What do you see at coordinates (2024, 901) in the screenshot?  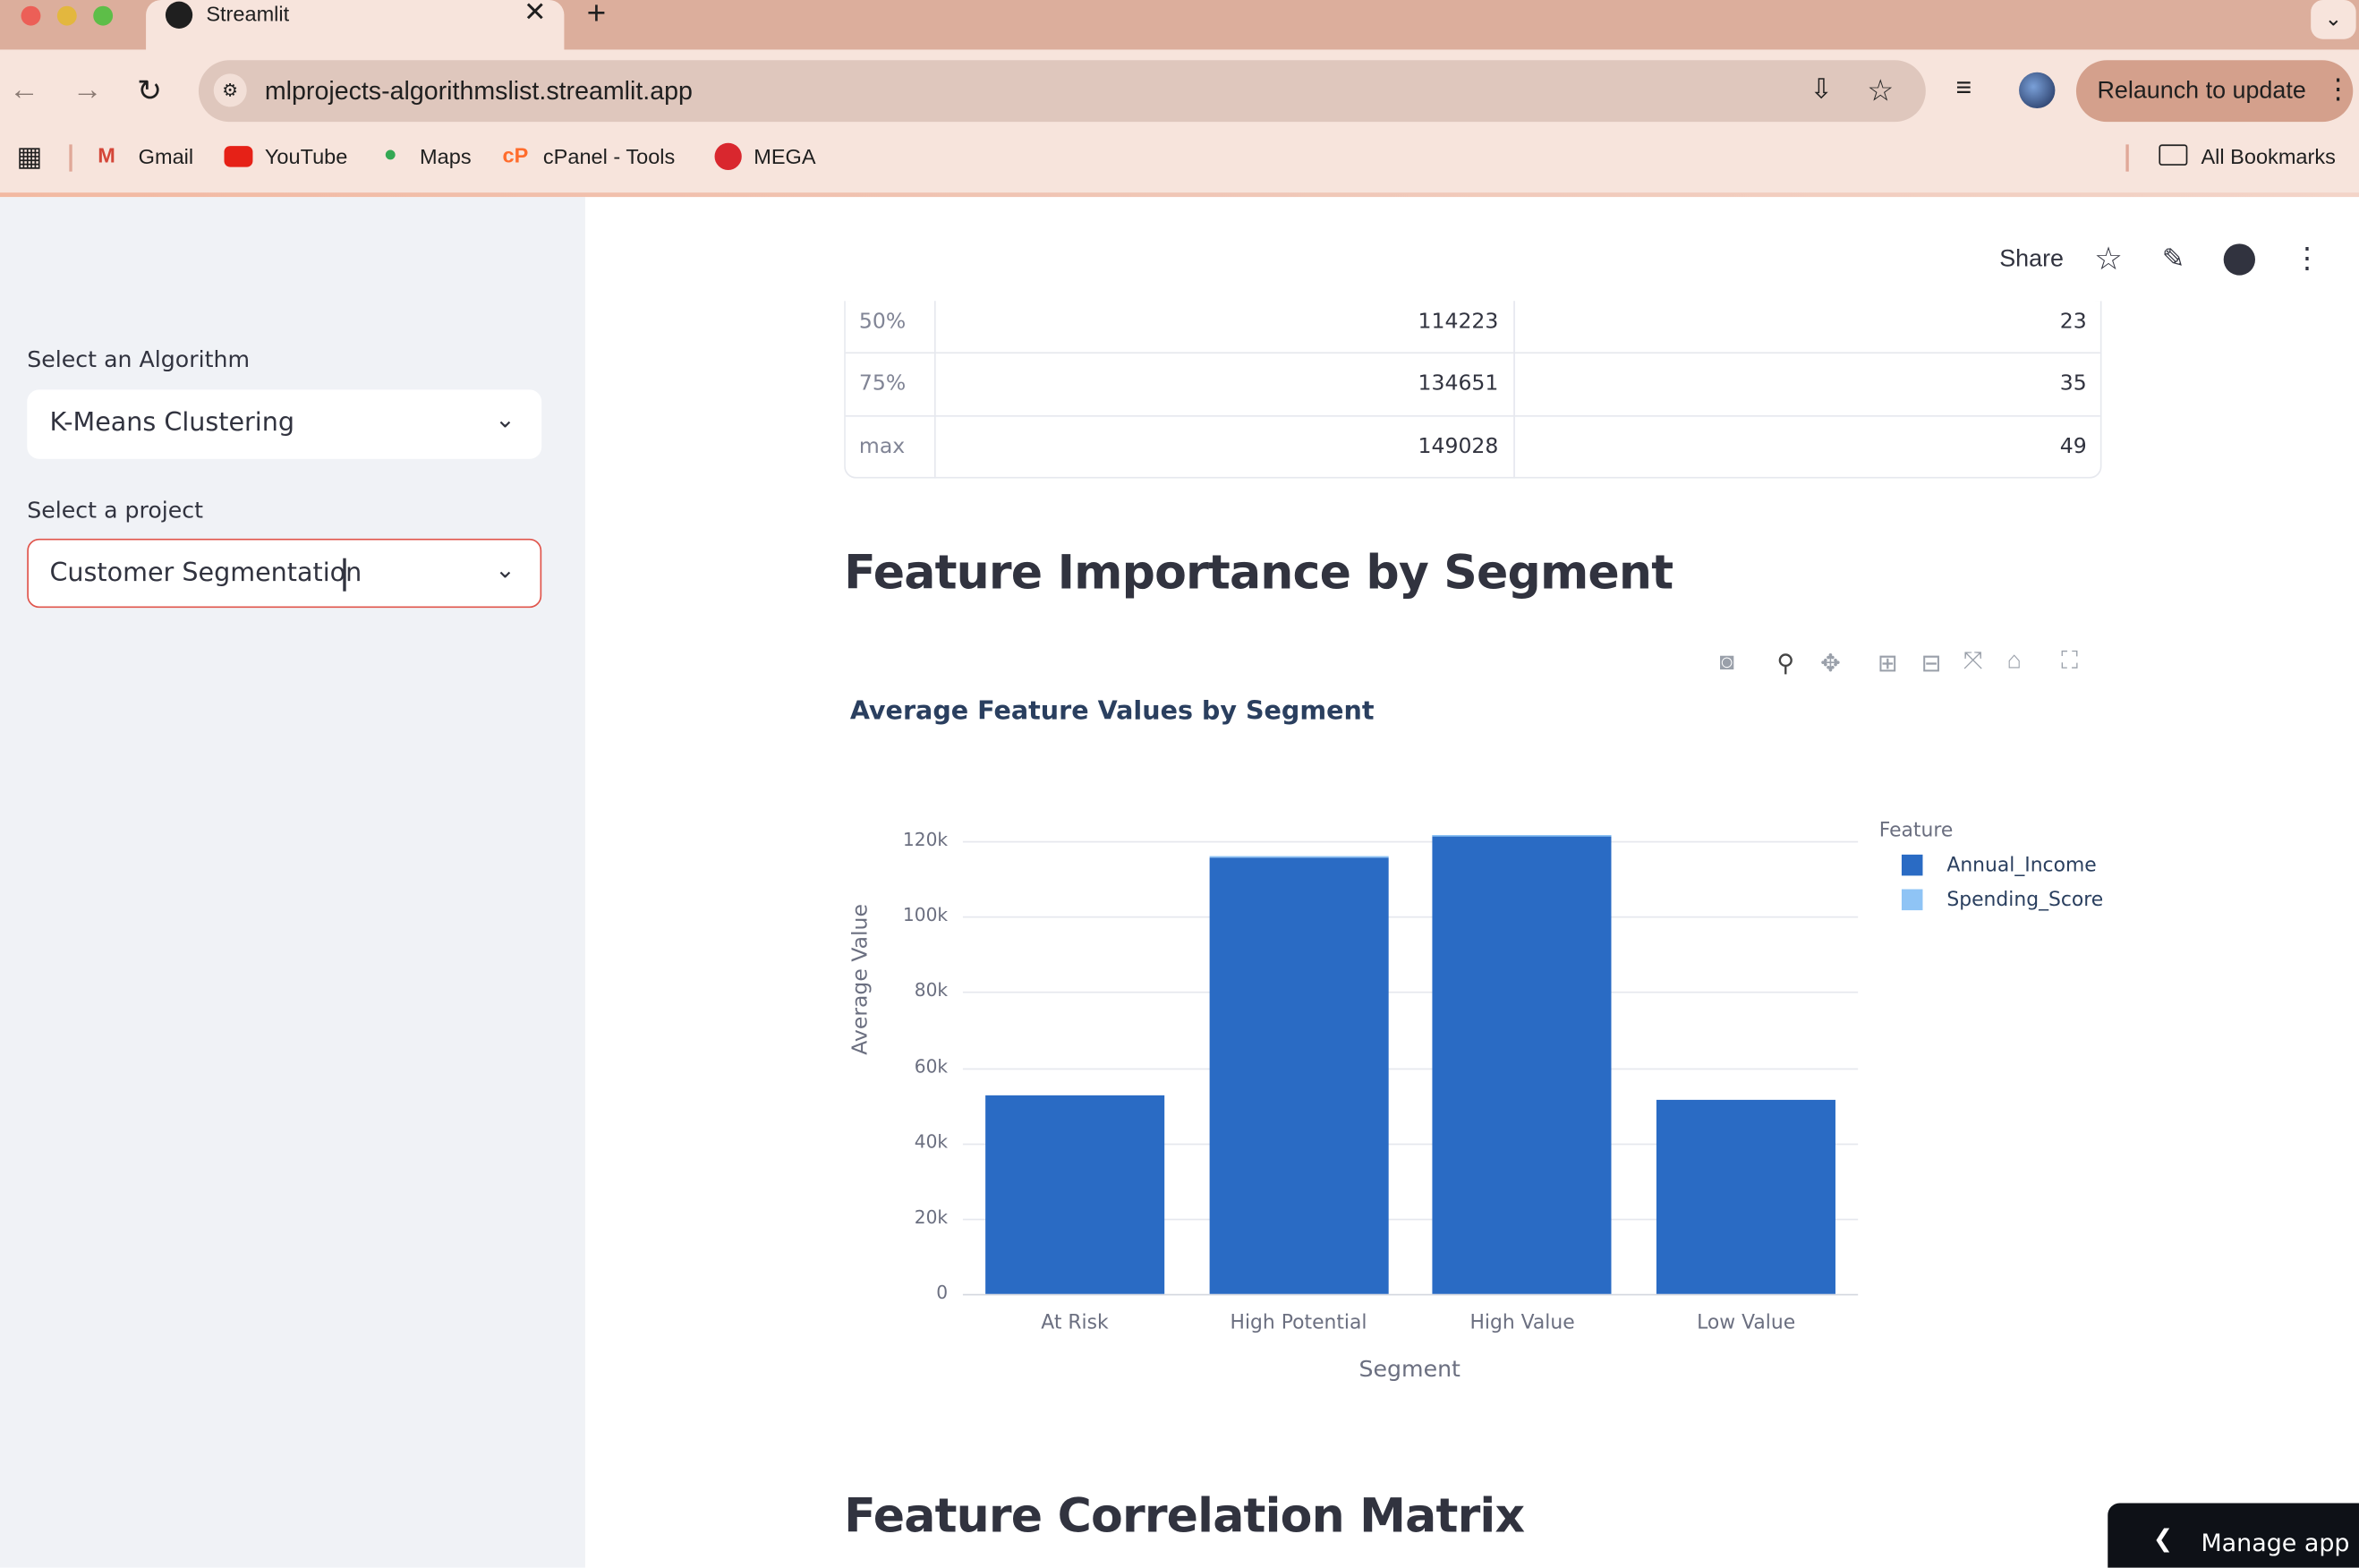 I see `legend-item: Spending_Score` at bounding box center [2024, 901].